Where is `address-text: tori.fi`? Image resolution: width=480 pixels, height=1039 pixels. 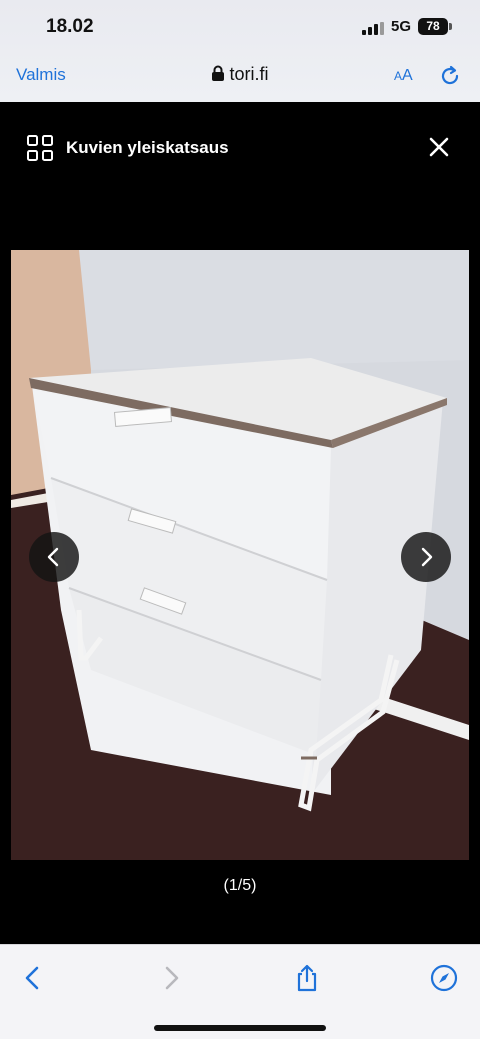
address-text: tori.fi is located at coordinates (249, 74).